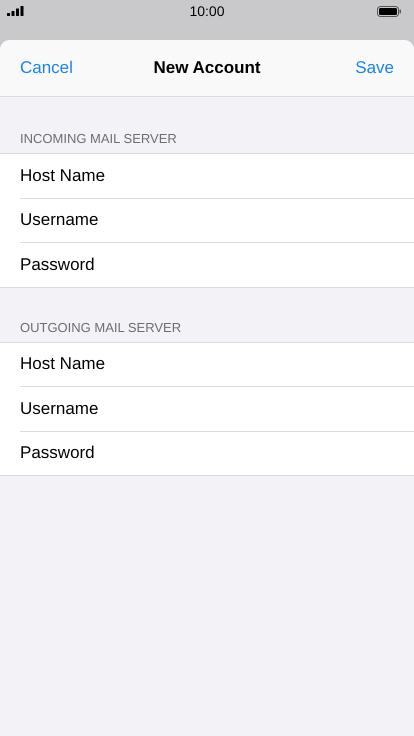 This screenshot has height=736, width=414. What do you see at coordinates (207, 11) in the screenshot?
I see `status-time: 10:00` at bounding box center [207, 11].